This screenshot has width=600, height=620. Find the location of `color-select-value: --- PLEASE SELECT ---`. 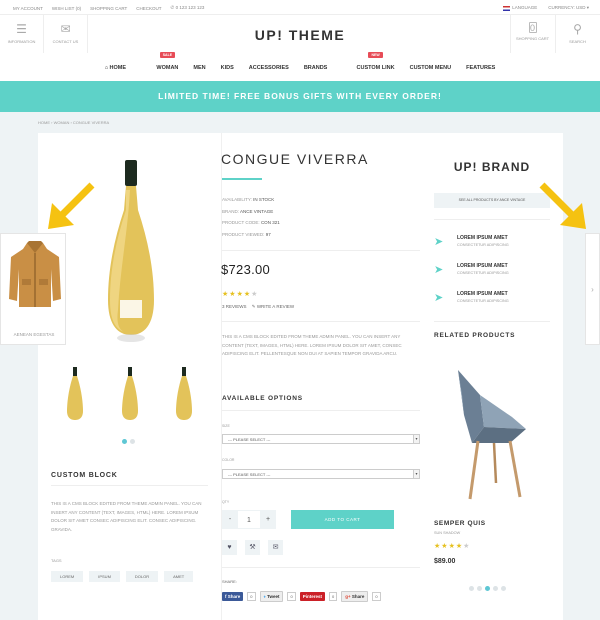

color-select-value: --- PLEASE SELECT --- is located at coordinates (249, 474).